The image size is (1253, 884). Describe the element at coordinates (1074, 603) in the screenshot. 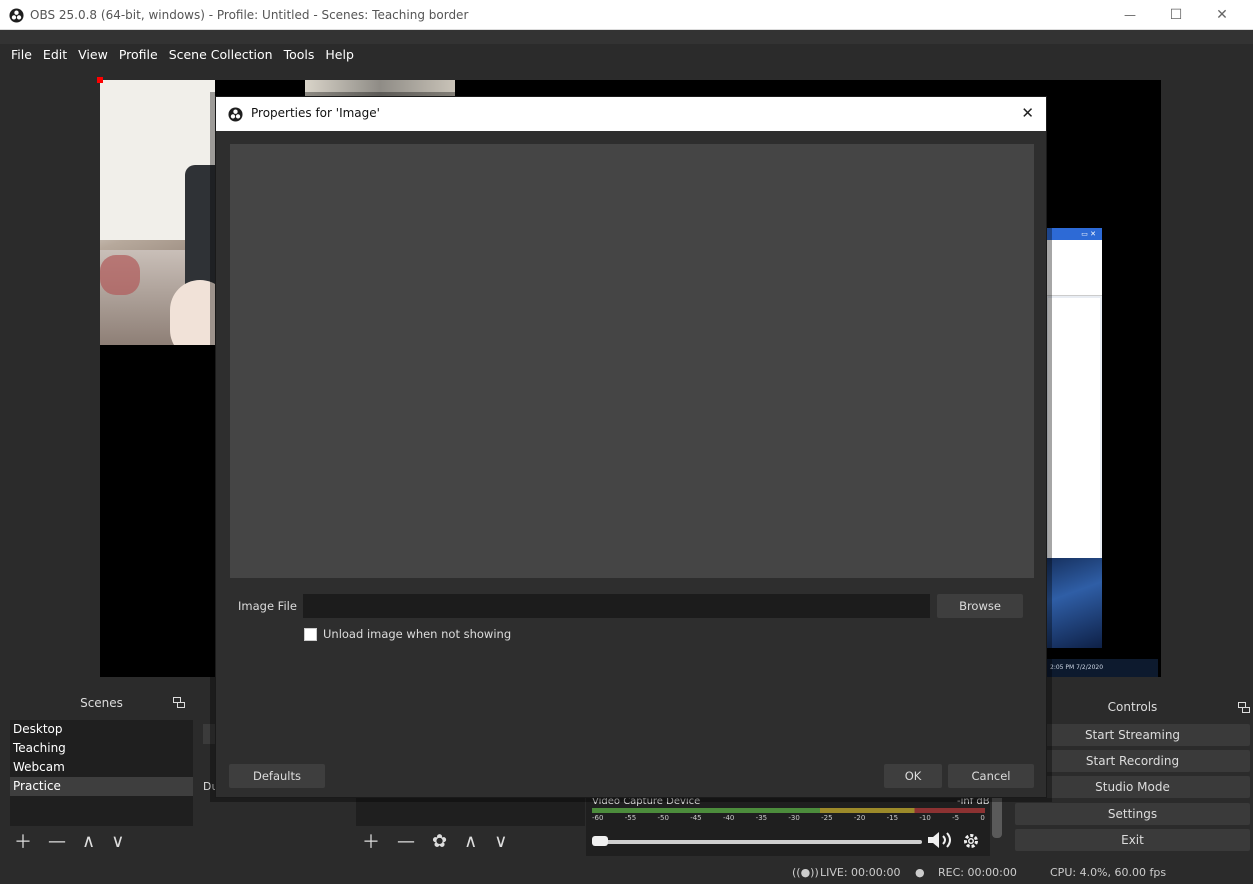

I see `desktop-wallpaper` at that location.